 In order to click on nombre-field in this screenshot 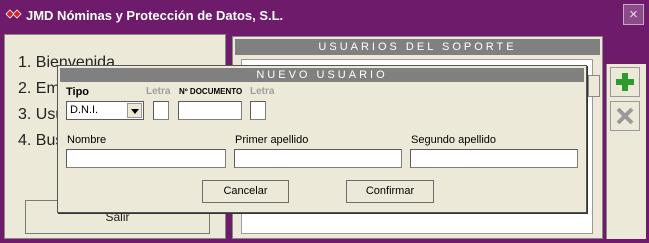, I will do `click(146, 158)`.